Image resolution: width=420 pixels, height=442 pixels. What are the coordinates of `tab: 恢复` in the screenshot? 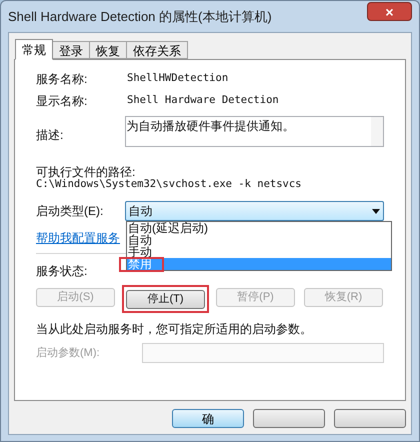 It's located at (108, 50).